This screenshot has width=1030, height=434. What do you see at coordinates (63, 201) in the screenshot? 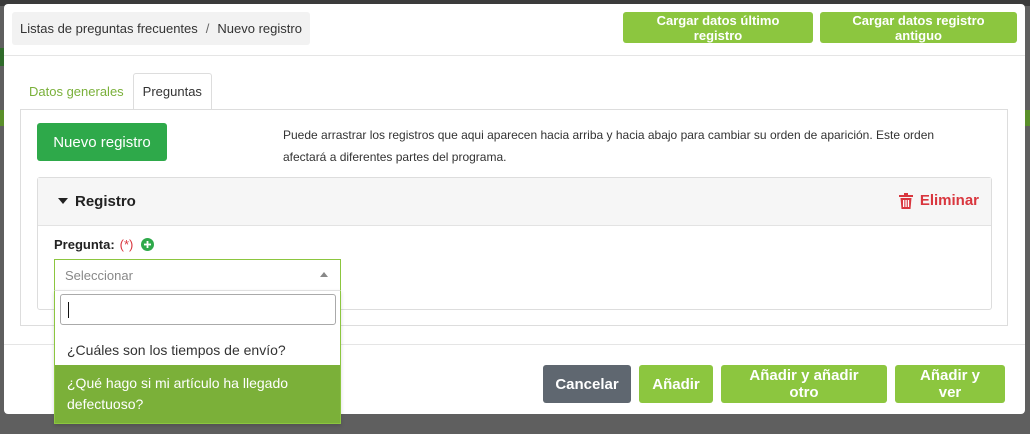
I see `caret-down-icon` at bounding box center [63, 201].